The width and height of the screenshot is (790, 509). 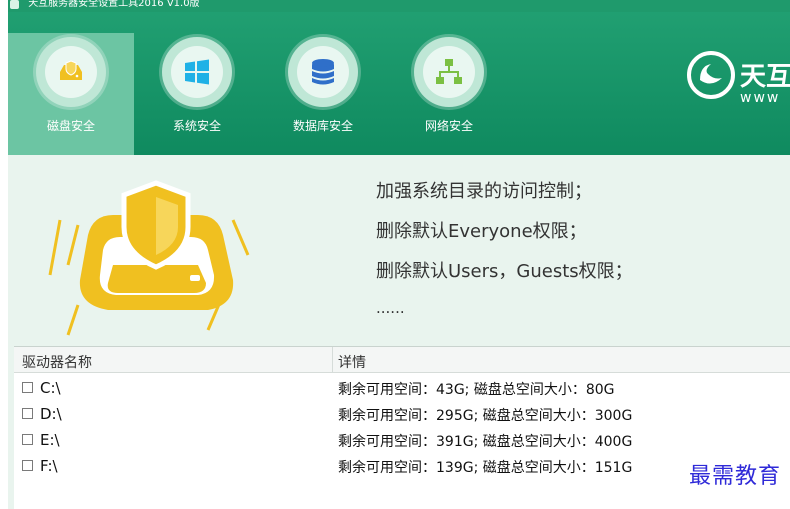 I want to click on database-icon, so click(x=323, y=72).